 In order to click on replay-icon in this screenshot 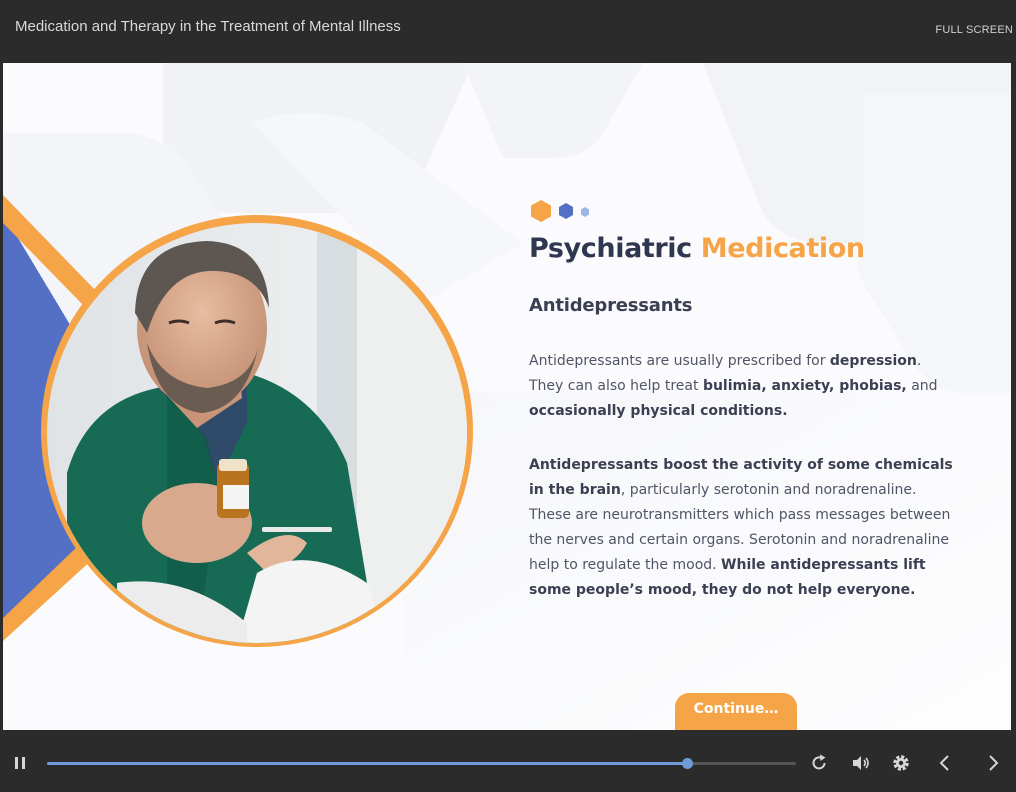, I will do `click(819, 762)`.